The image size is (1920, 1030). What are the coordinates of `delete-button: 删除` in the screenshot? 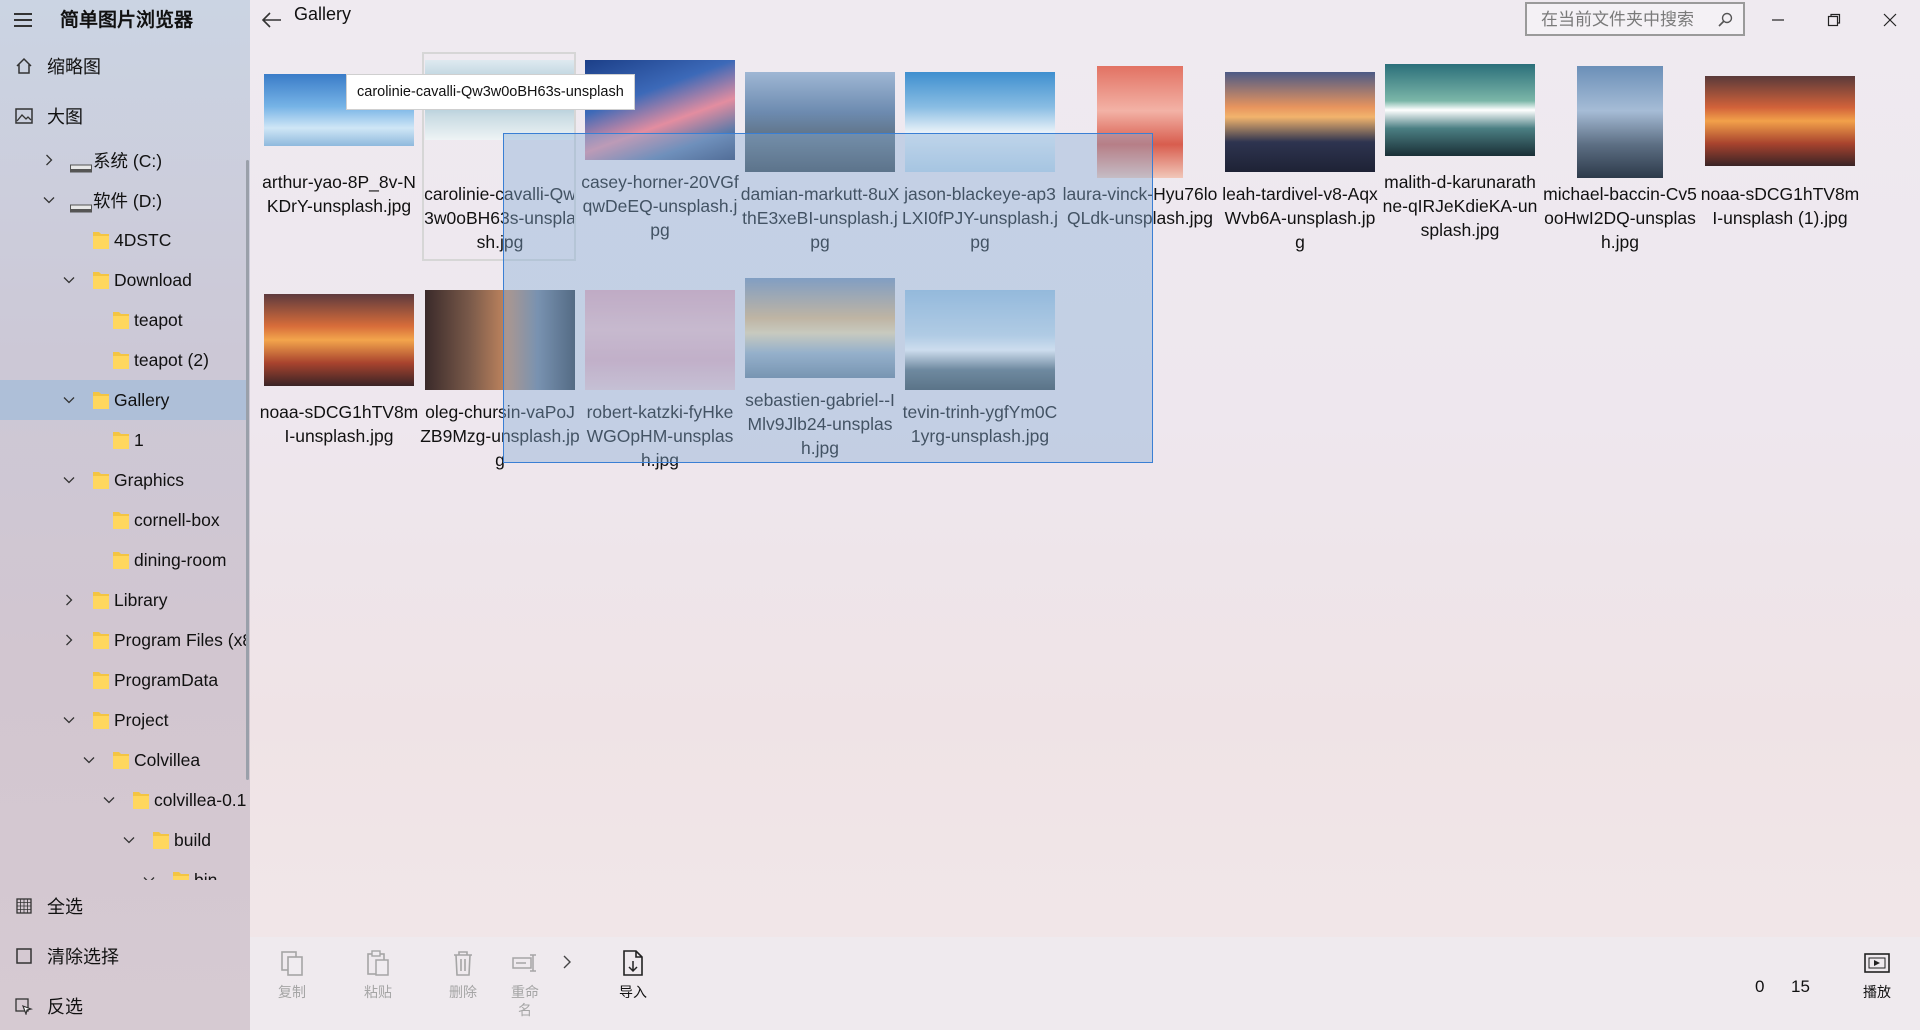 It's located at (463, 975).